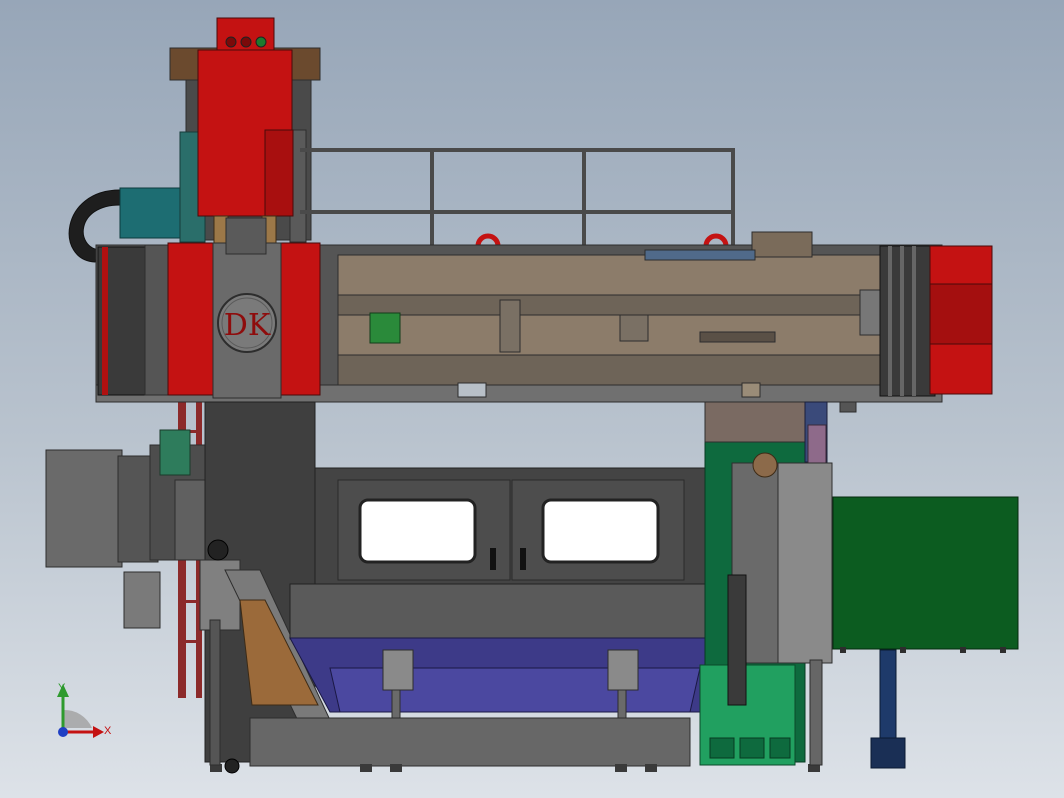 The image size is (1064, 798). What do you see at coordinates (62, 688) in the screenshot?
I see `axis-y-label: Y` at bounding box center [62, 688].